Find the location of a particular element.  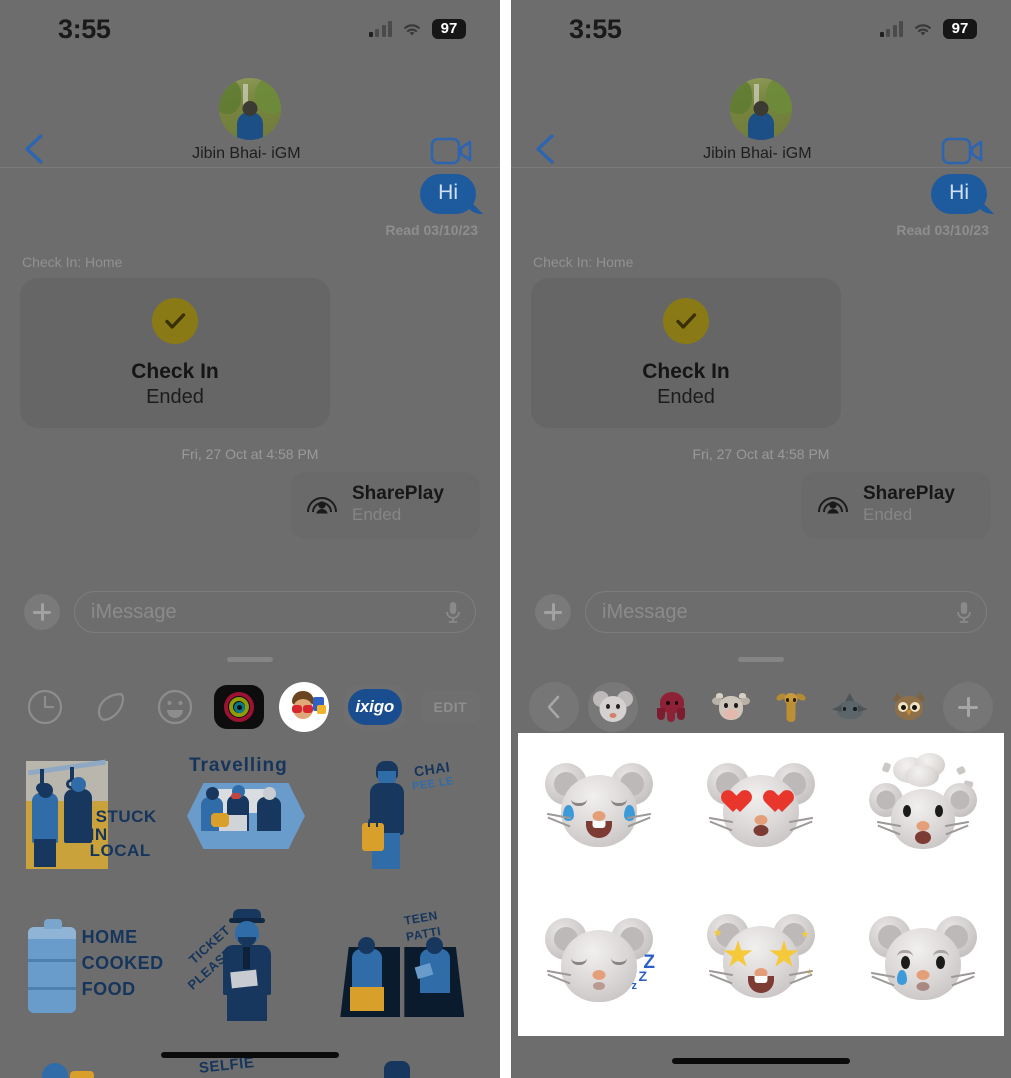

memoji-app is located at coordinates (304, 707).